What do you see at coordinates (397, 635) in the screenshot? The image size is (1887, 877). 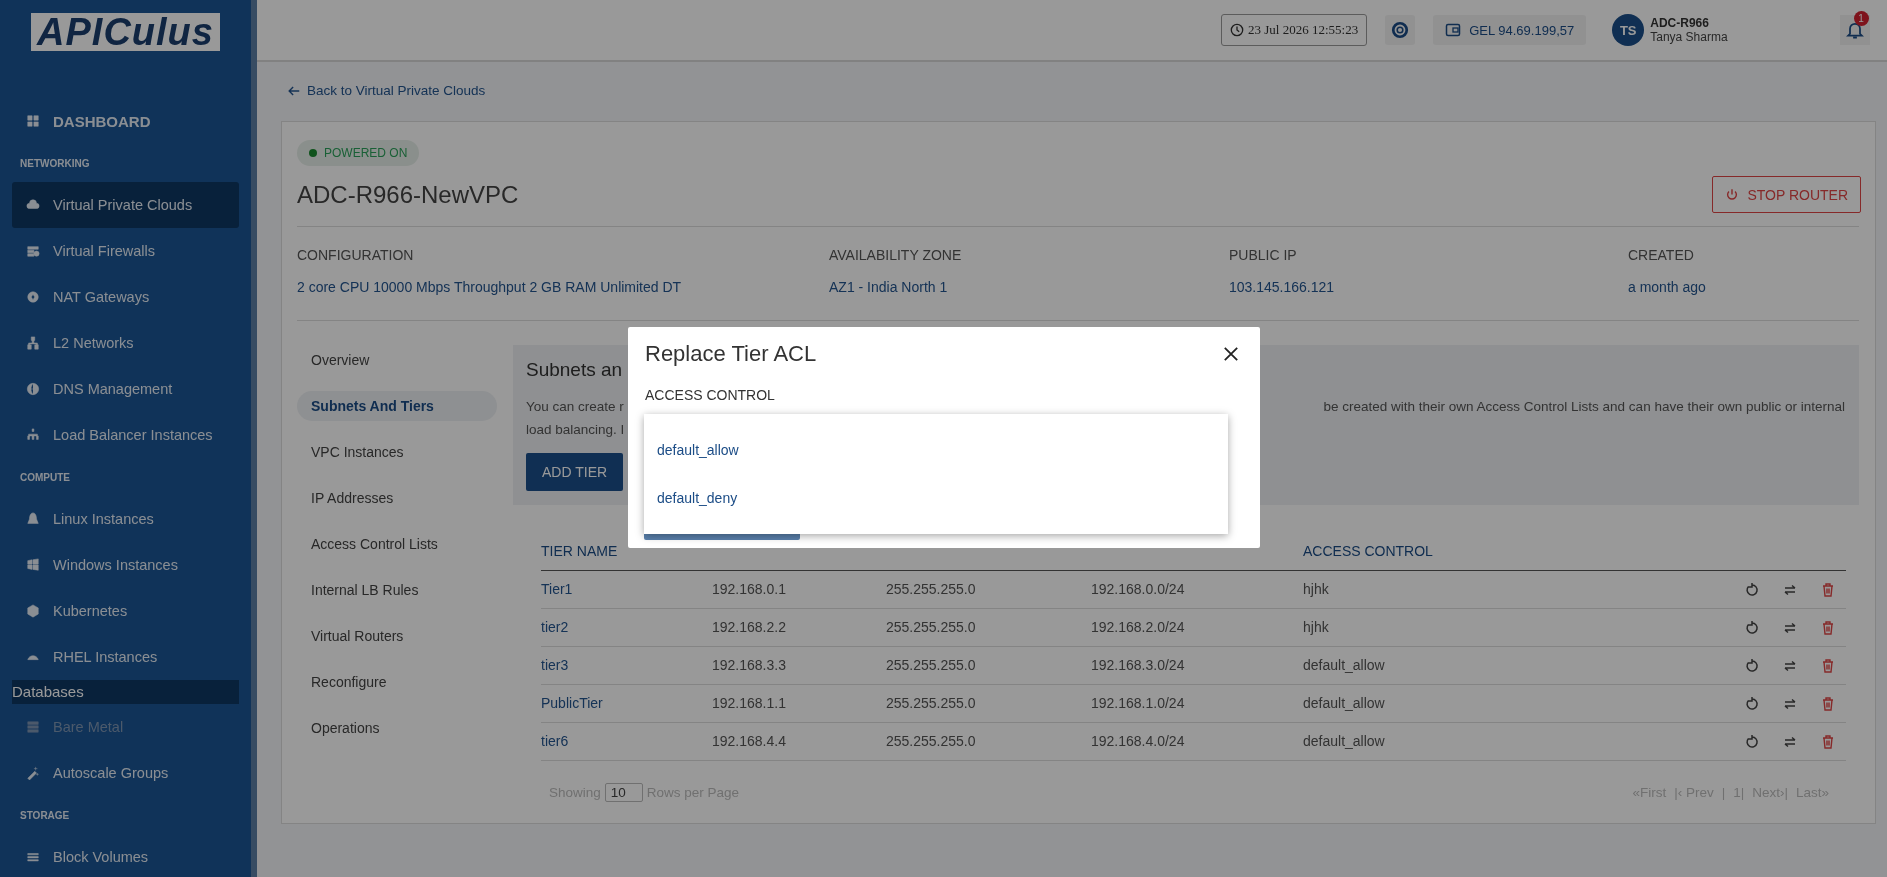 I see `tab: Virtual Routers` at bounding box center [397, 635].